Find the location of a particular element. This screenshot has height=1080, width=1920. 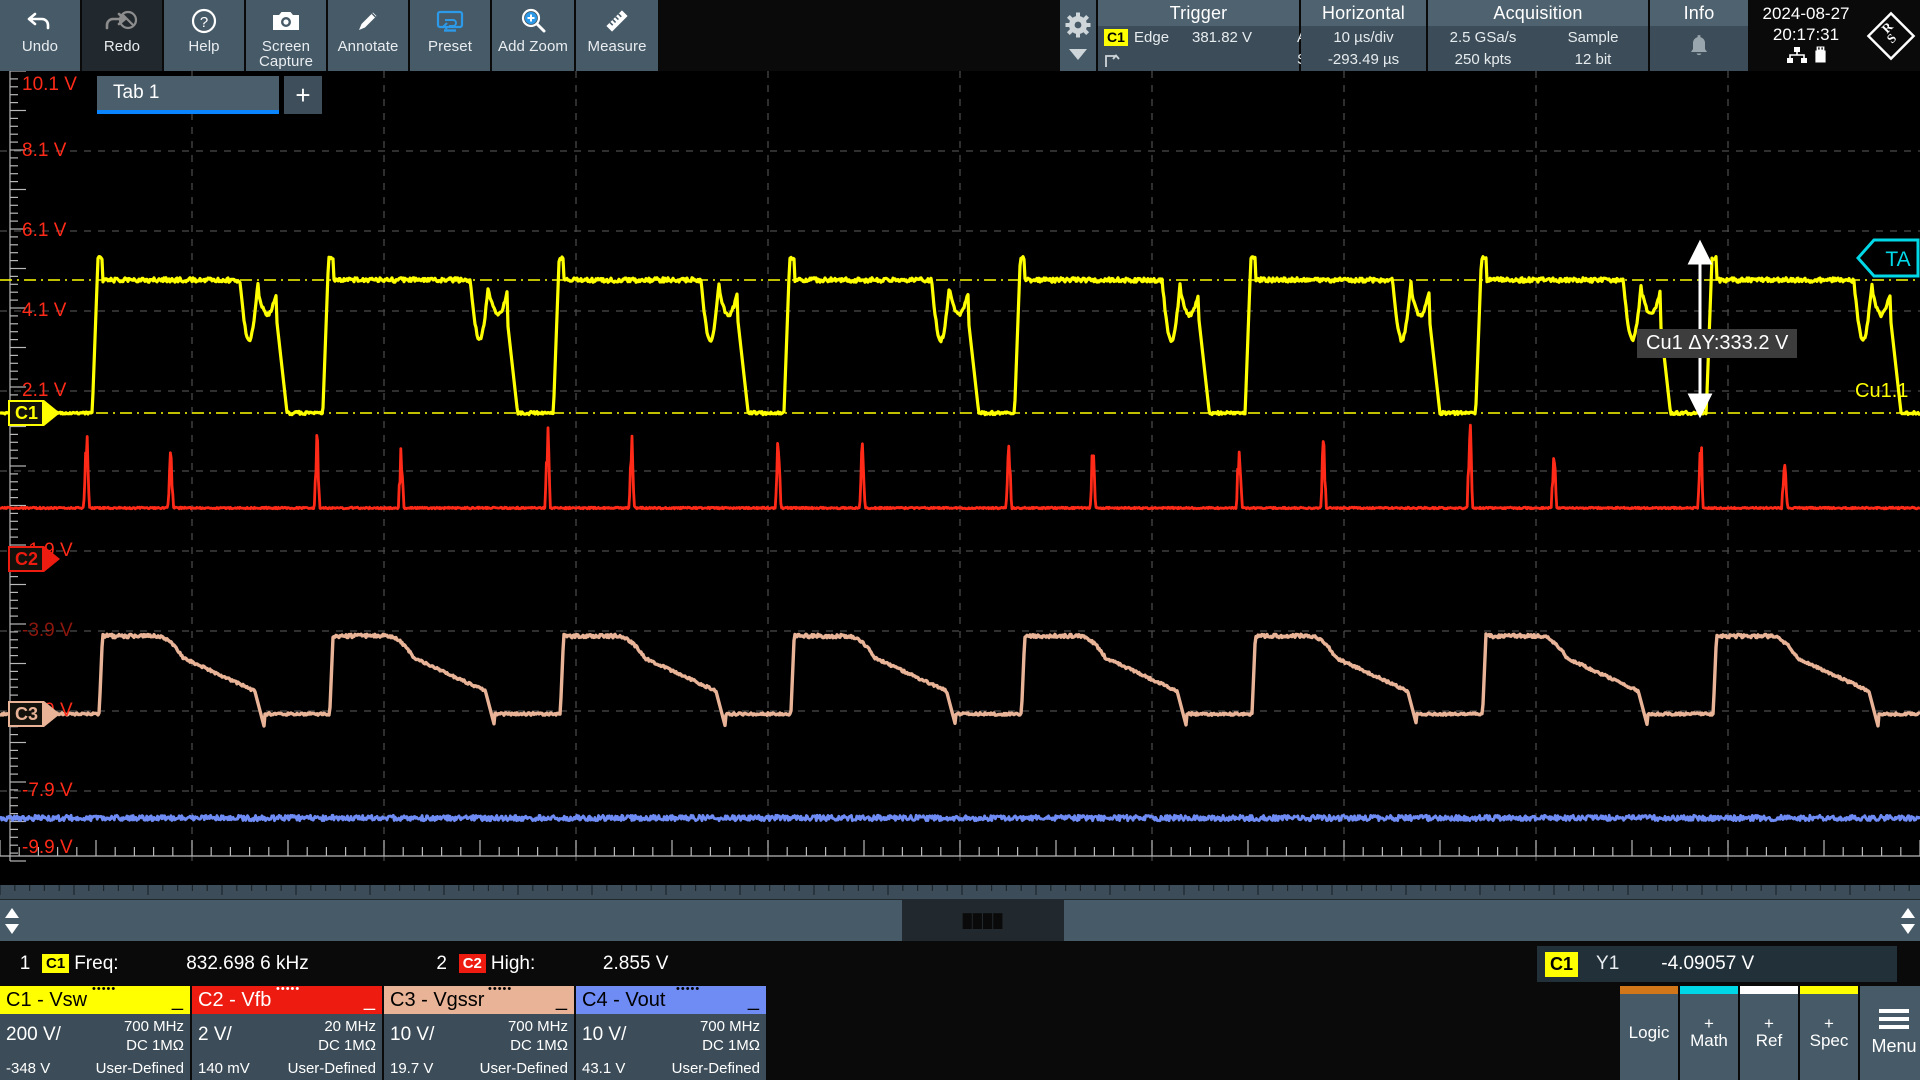

scrollbar-thumb: ████ is located at coordinates (983, 920).